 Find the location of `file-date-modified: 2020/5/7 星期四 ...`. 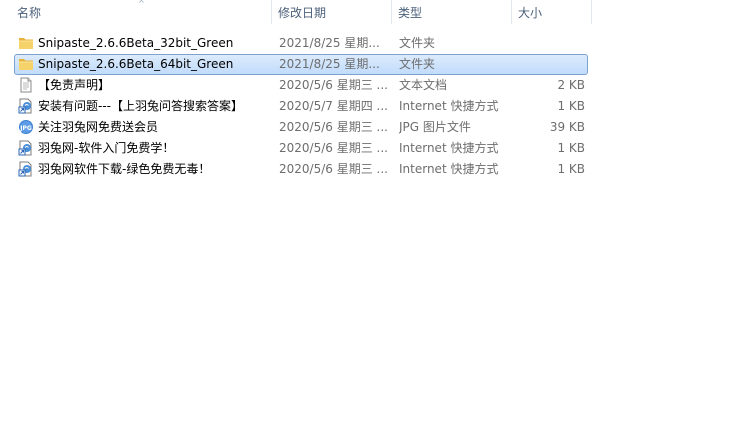

file-date-modified: 2020/5/7 星期四 ... is located at coordinates (333, 106).